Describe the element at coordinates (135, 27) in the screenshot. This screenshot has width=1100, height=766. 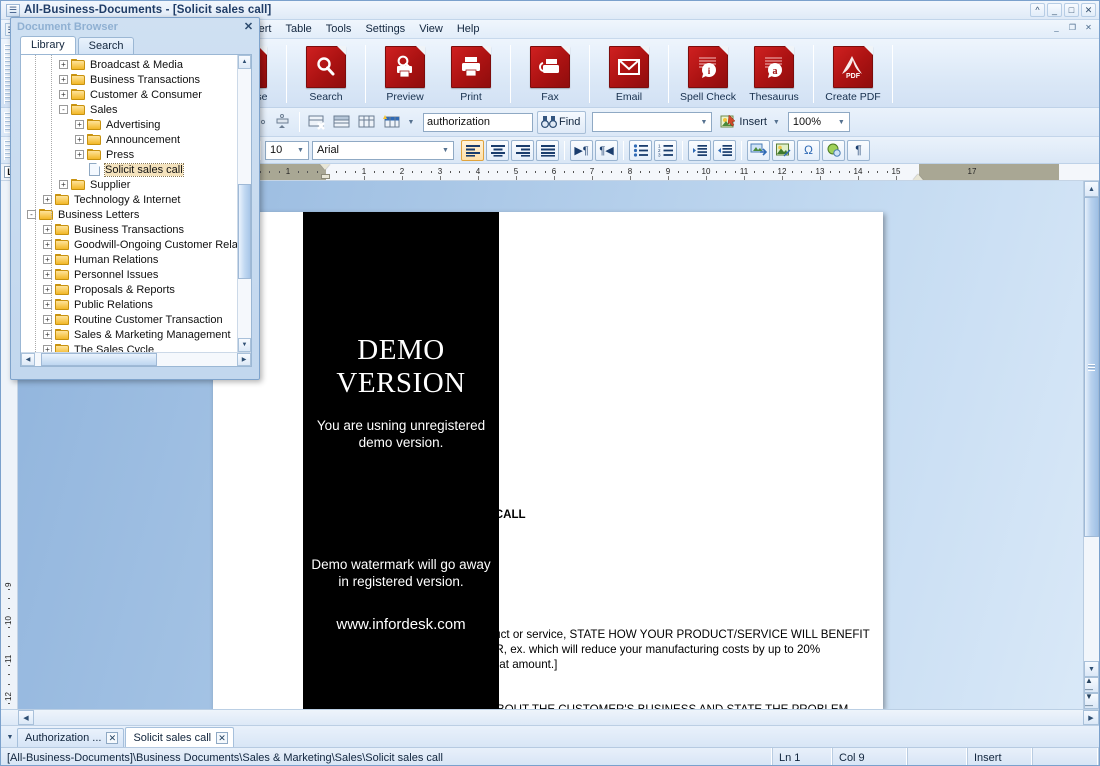
I see `document-browser-title-bar: Document Browser ✕` at that location.